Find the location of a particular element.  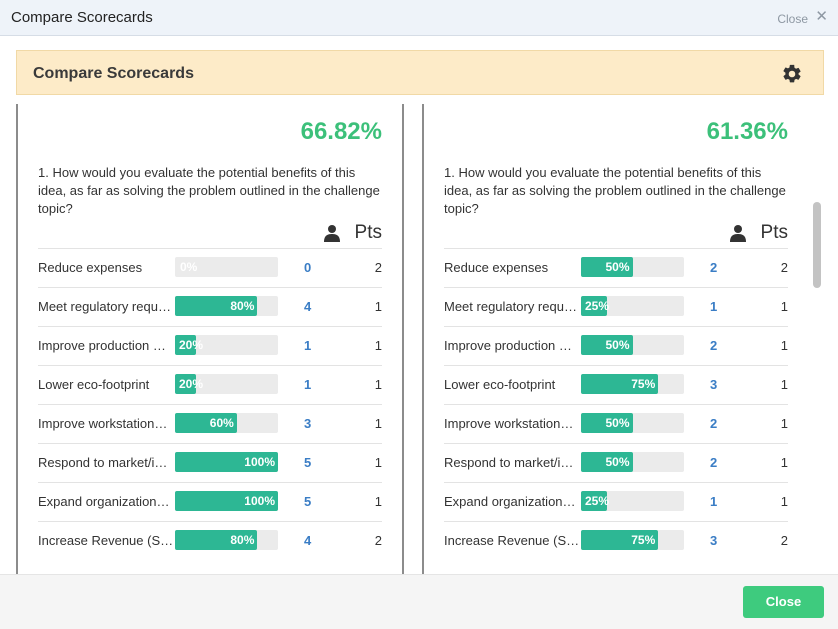

gear-icon is located at coordinates (792, 74).